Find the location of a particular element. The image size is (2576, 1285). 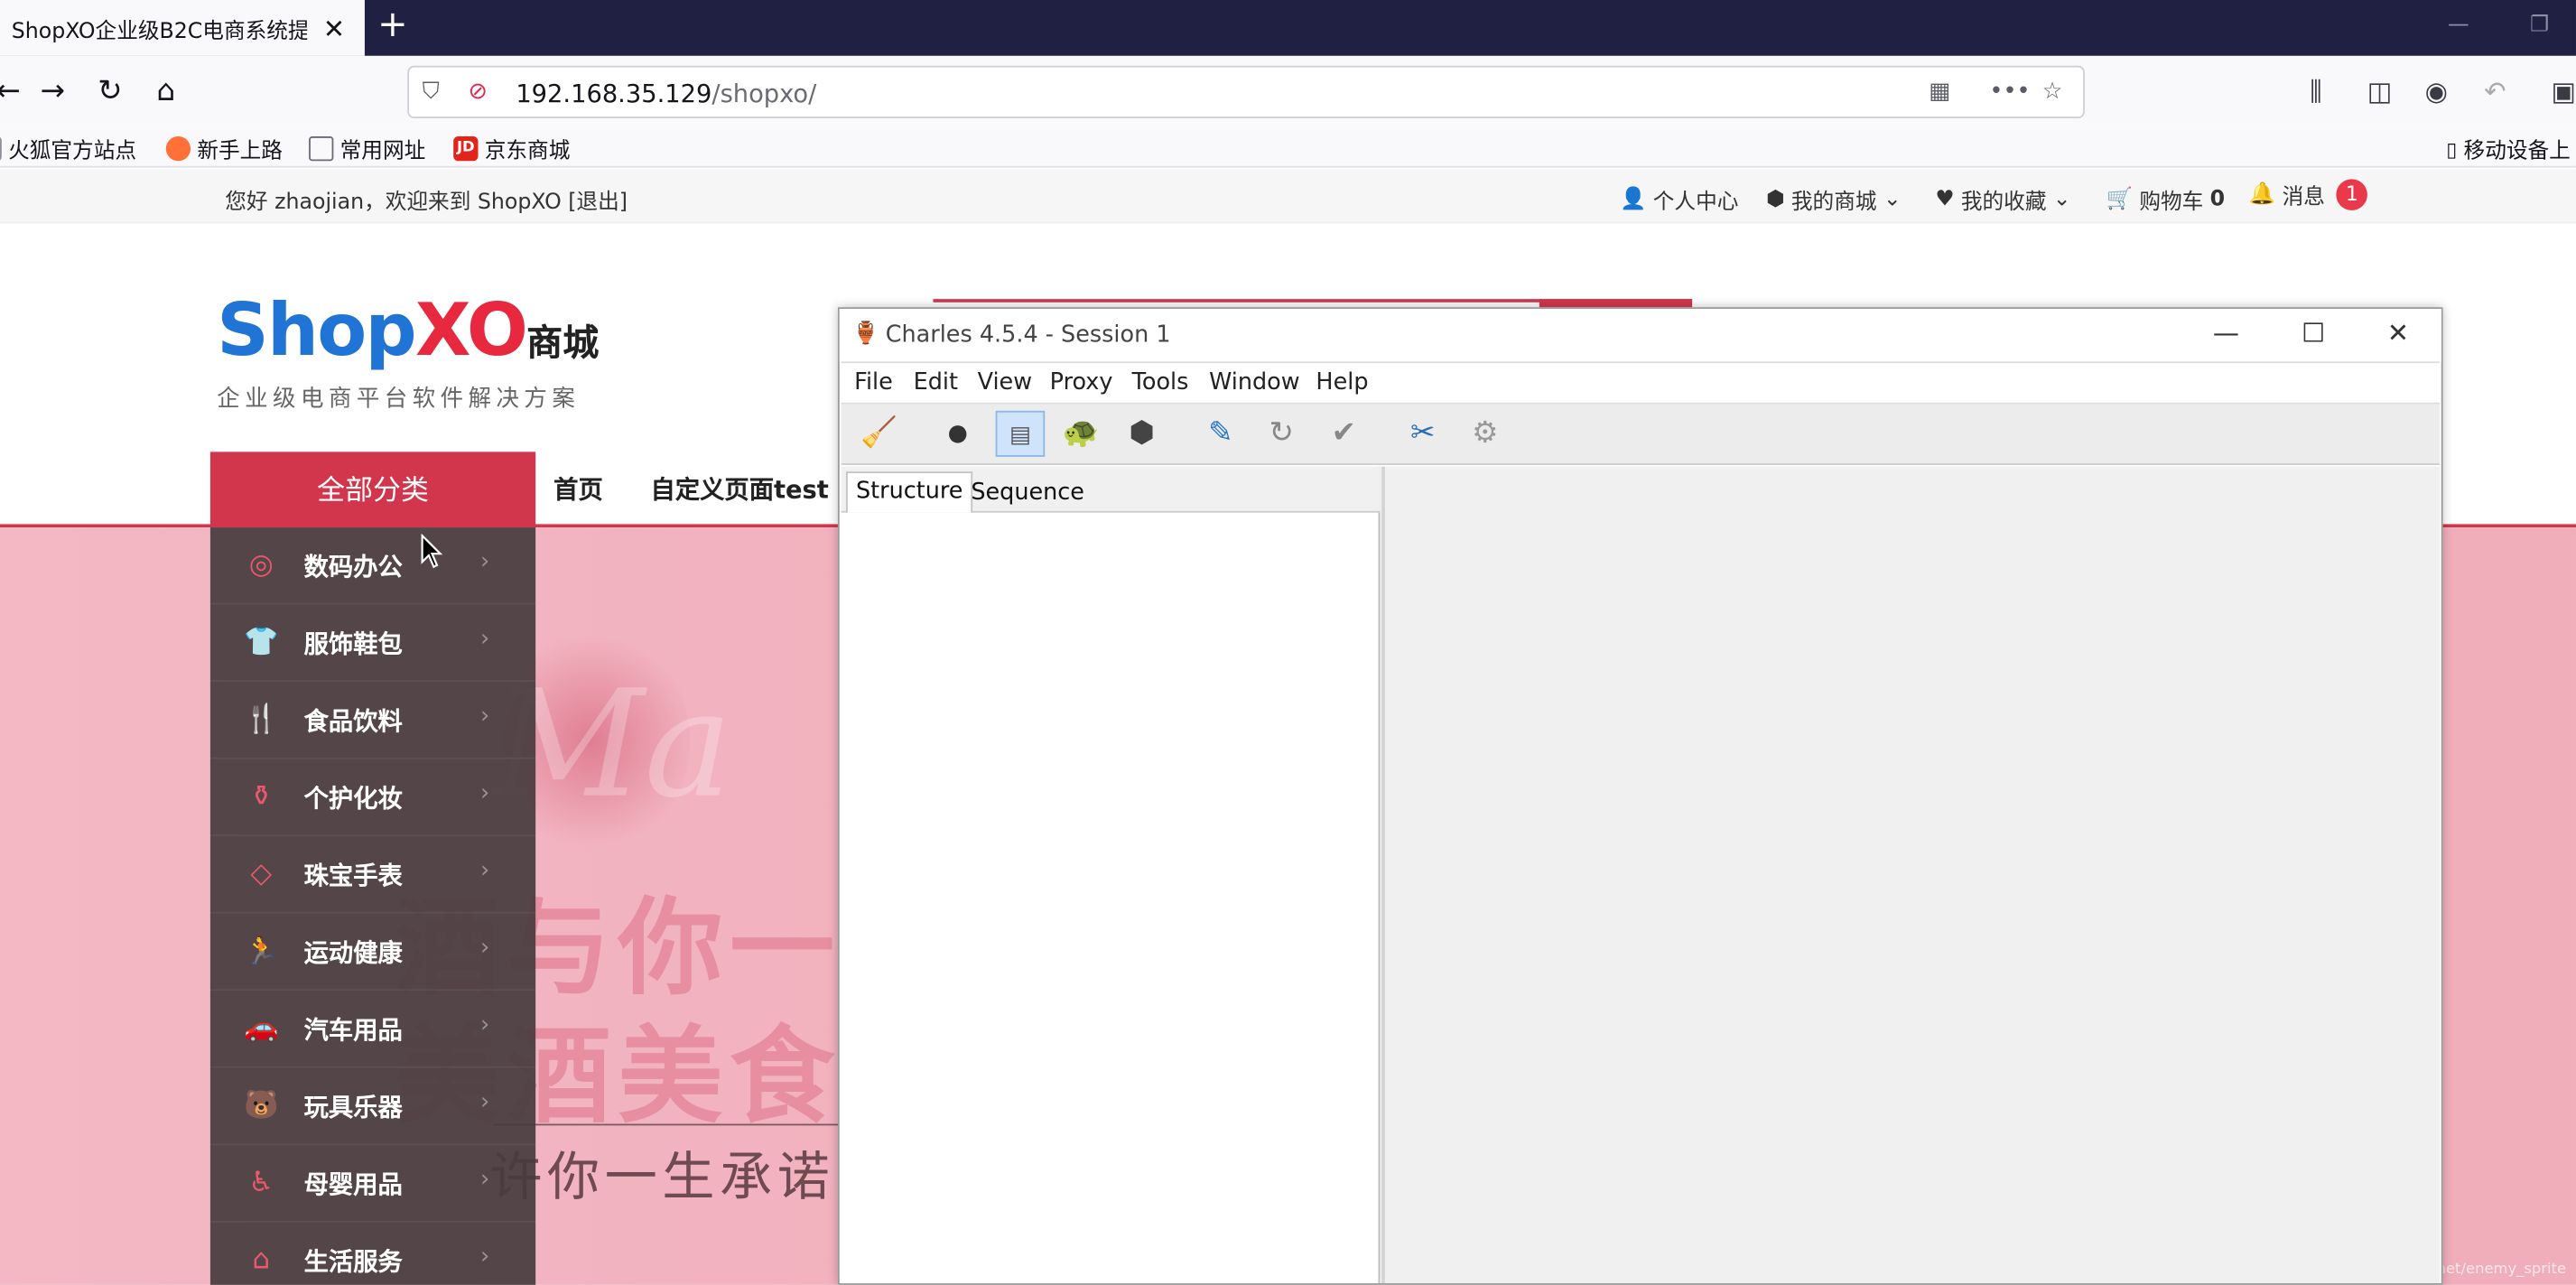

category-item: ◇ 珠宝手表 › is located at coordinates (372, 875).